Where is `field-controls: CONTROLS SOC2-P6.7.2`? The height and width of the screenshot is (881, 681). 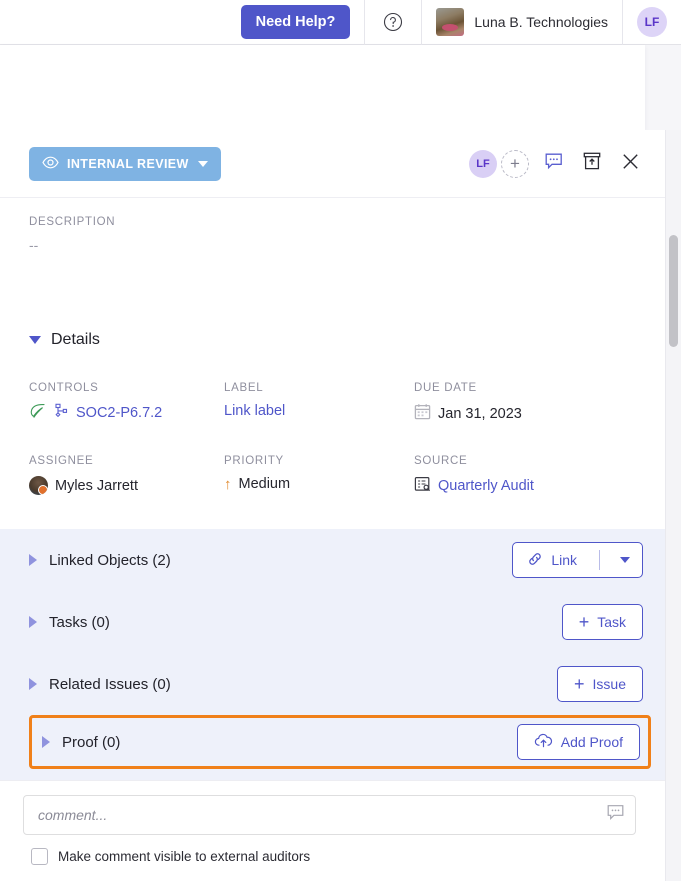
field-controls: CONTROLS SOC2-P6.7.2 is located at coordinates (126, 403).